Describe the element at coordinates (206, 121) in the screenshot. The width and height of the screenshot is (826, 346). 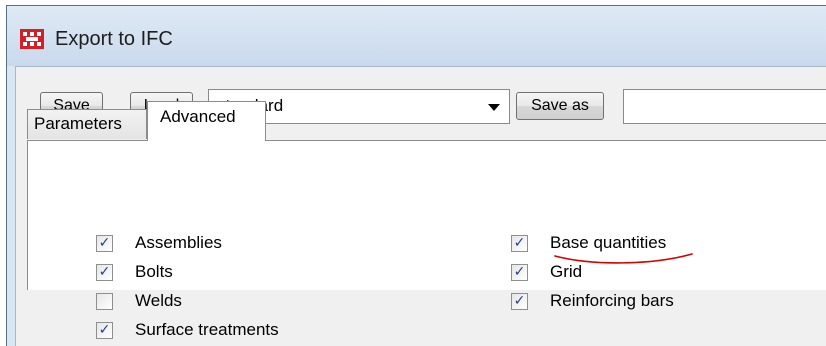
I see `tab-advanced: Advanced` at that location.